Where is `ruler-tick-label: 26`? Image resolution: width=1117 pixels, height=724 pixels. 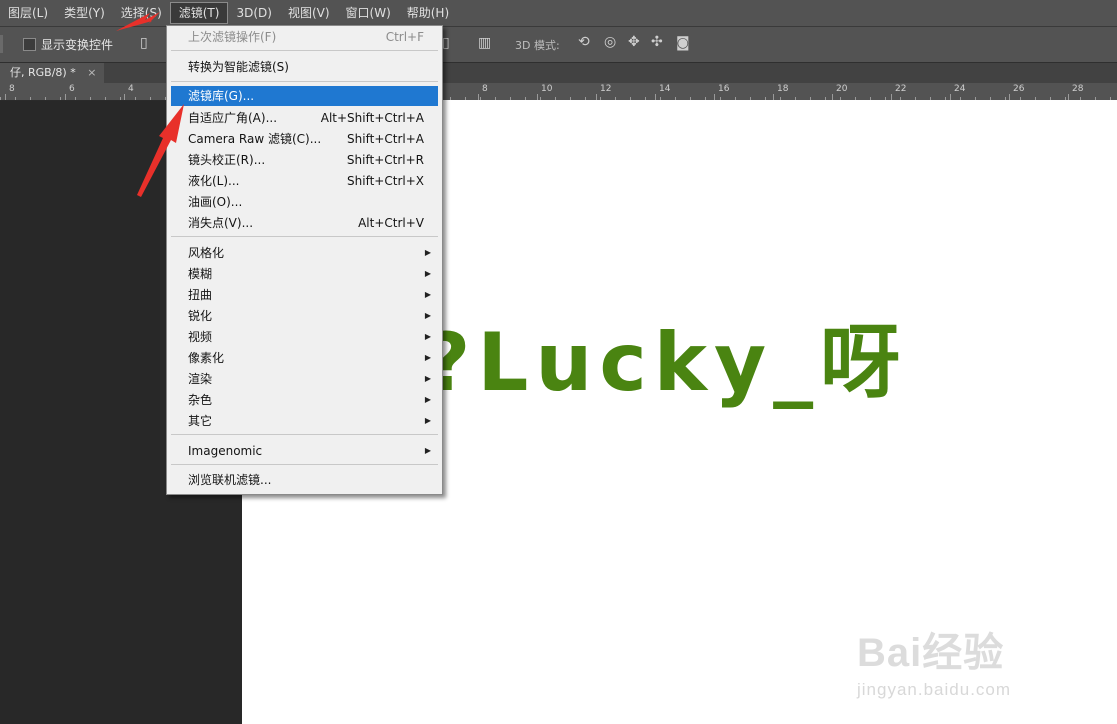
ruler-tick-label: 26 is located at coordinates (1019, 89).